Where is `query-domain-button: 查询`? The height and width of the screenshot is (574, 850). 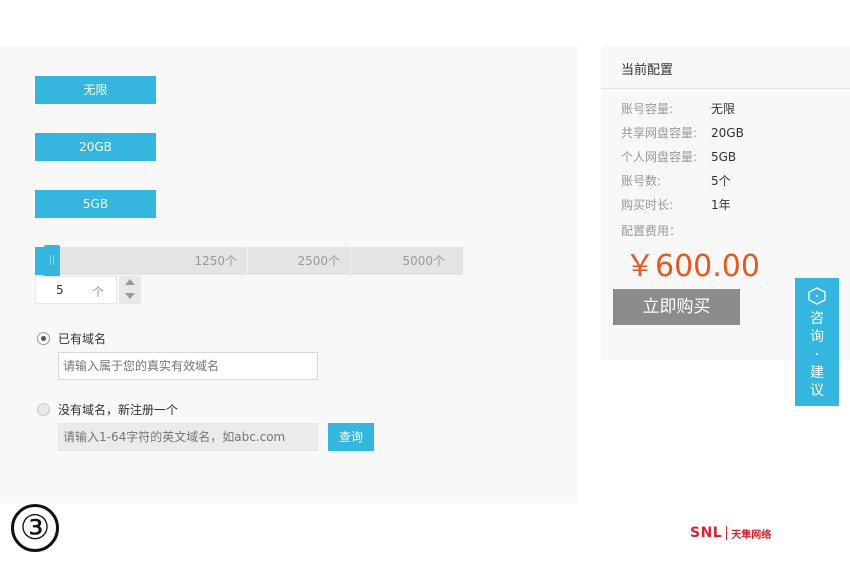
query-domain-button: 查询 is located at coordinates (351, 437).